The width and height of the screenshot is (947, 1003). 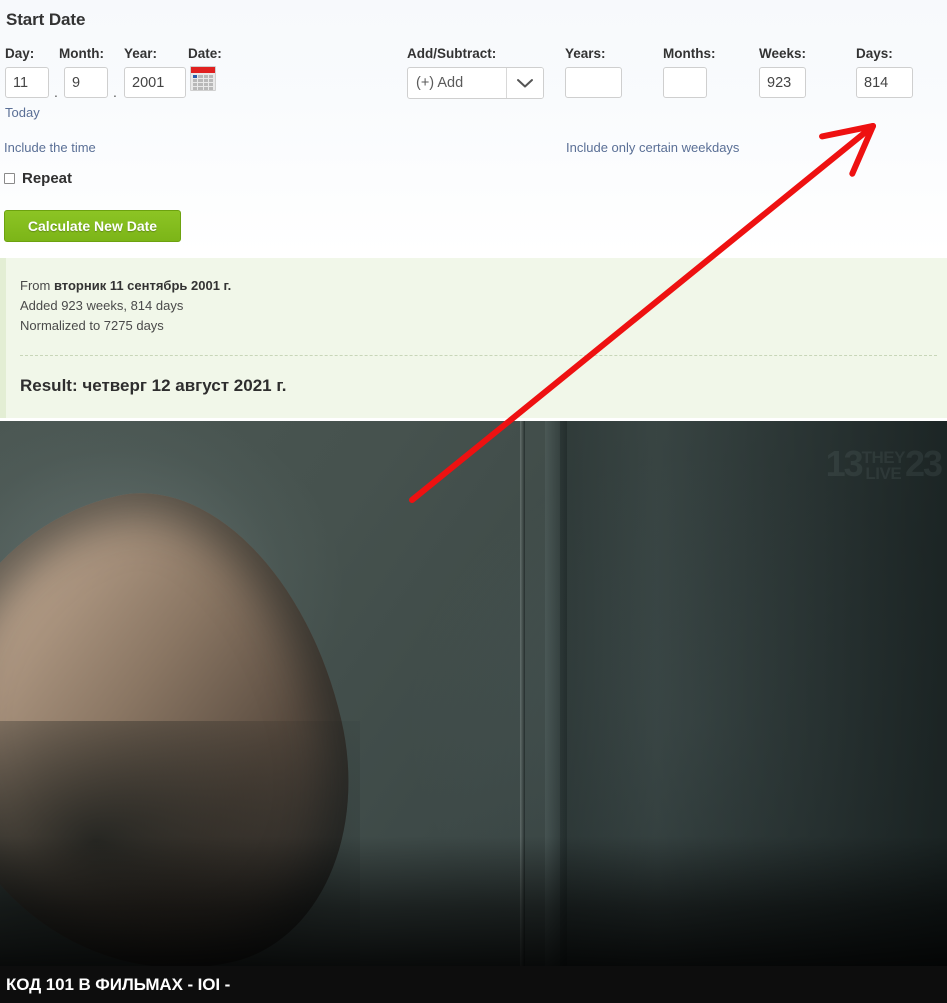 I want to click on calculate-new-date-button: Calculate New Date, so click(x=92, y=226).